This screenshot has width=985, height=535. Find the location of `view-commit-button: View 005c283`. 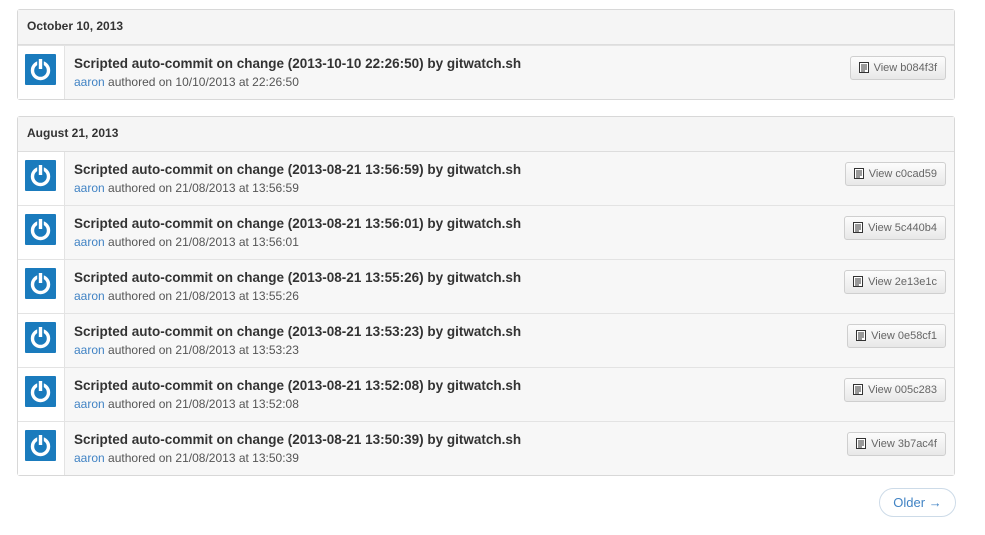

view-commit-button: View 005c283 is located at coordinates (895, 390).